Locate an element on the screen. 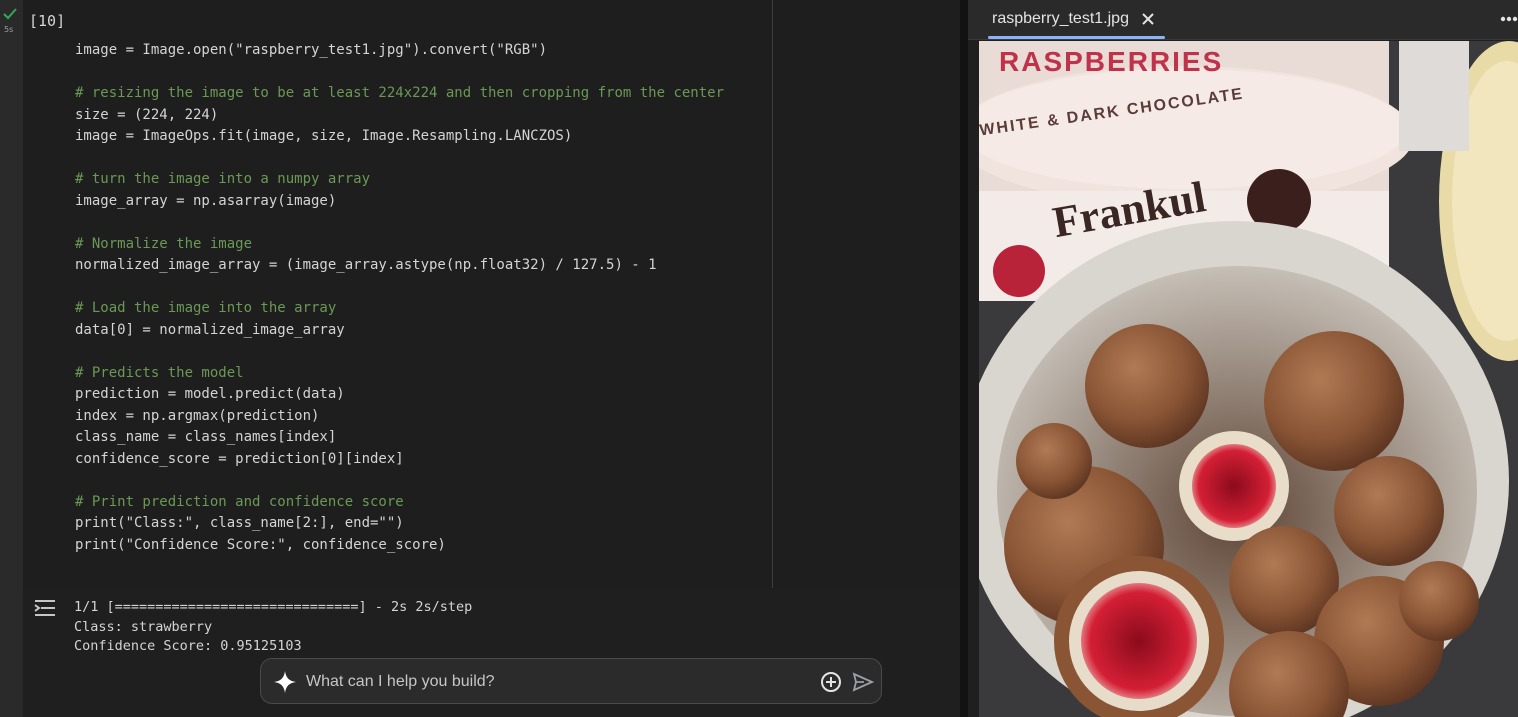  code-line: image_array = np.asarray(image) is located at coordinates (206, 200).